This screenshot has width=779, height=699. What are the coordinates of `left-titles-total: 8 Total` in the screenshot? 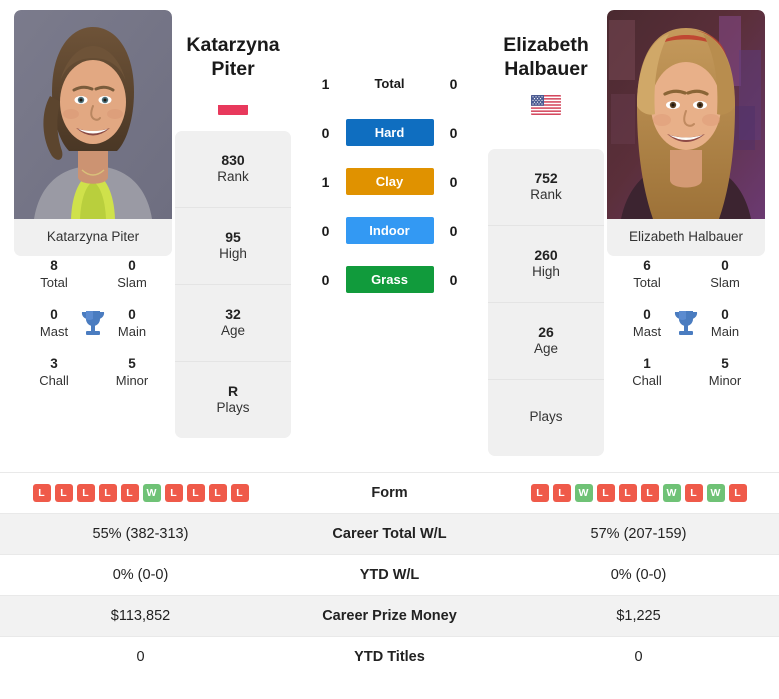 It's located at (54, 274).